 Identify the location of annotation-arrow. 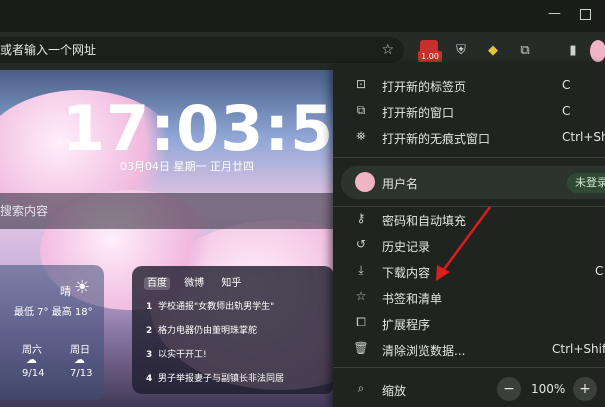
(464, 243).